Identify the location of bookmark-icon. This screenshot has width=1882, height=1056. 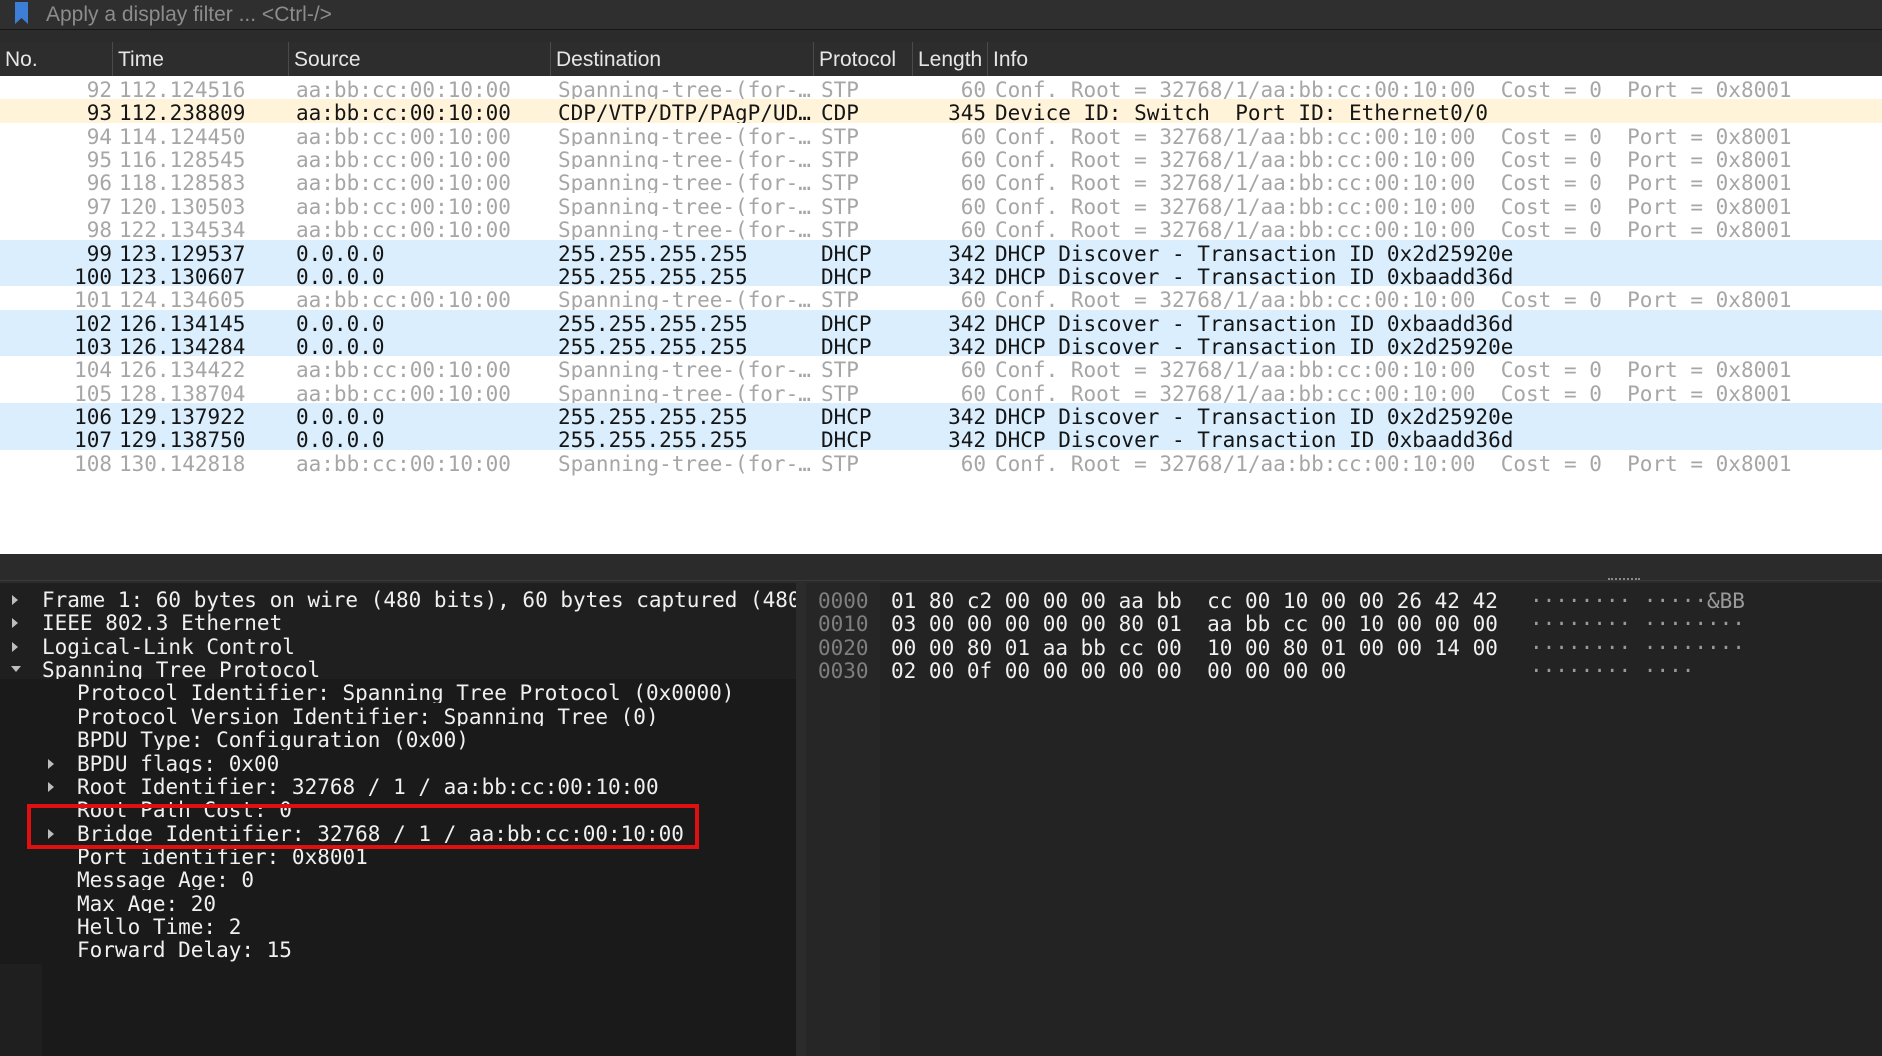
(21, 13).